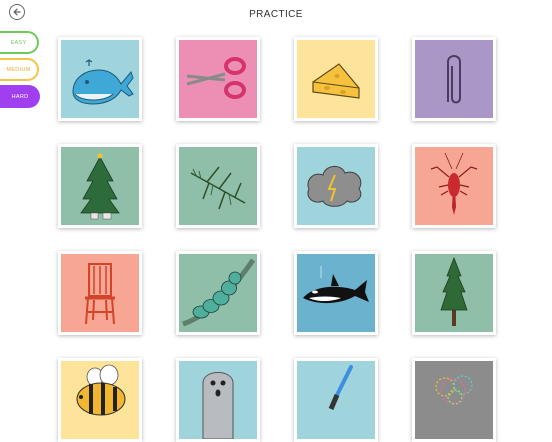 This screenshot has width=552, height=442. I want to click on storm-cloud-picture, so click(336, 186).